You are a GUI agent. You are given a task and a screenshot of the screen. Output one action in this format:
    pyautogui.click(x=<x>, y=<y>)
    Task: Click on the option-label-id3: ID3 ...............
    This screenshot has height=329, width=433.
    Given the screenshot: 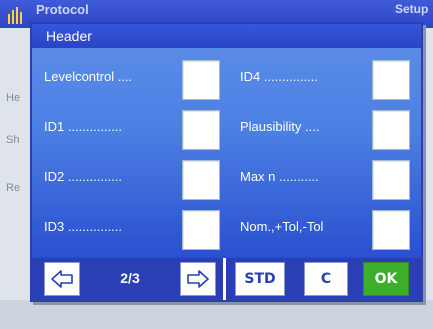 What is the action you would take?
    pyautogui.click(x=83, y=226)
    